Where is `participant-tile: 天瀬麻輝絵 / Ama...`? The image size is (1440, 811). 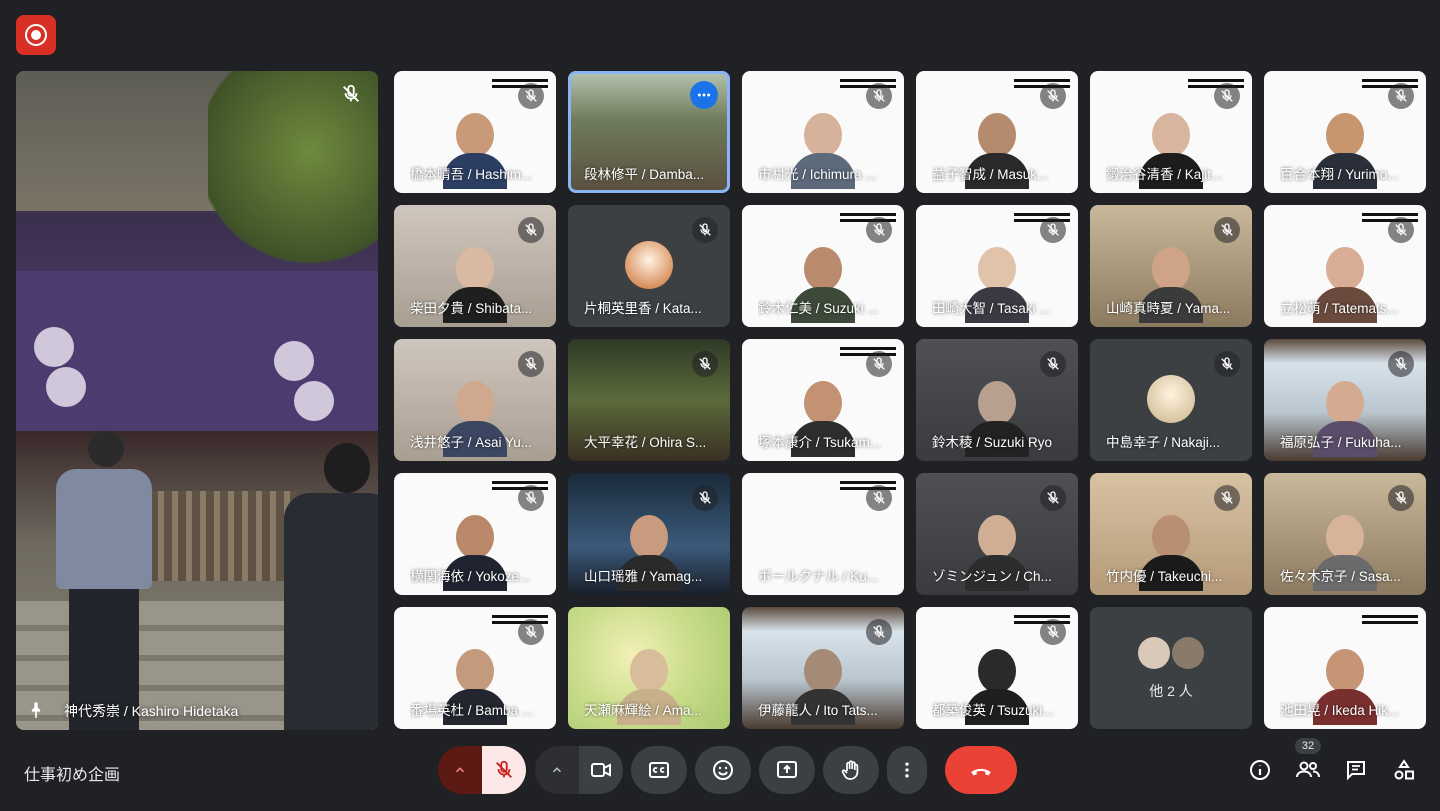
participant-tile: 天瀬麻輝絵 / Ama... is located at coordinates (649, 668).